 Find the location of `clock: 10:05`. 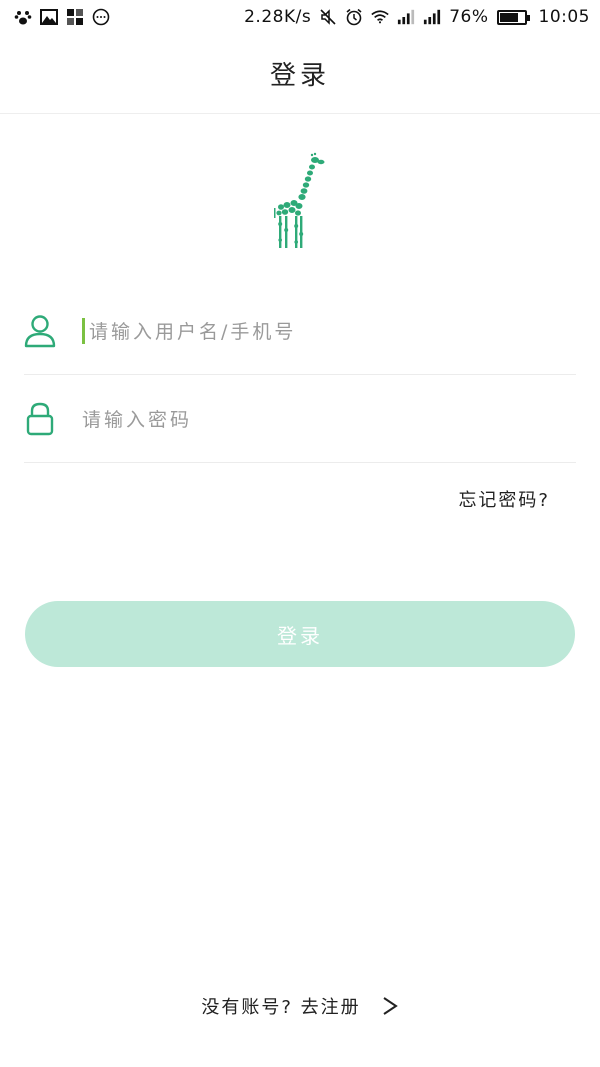

clock: 10:05 is located at coordinates (564, 17).